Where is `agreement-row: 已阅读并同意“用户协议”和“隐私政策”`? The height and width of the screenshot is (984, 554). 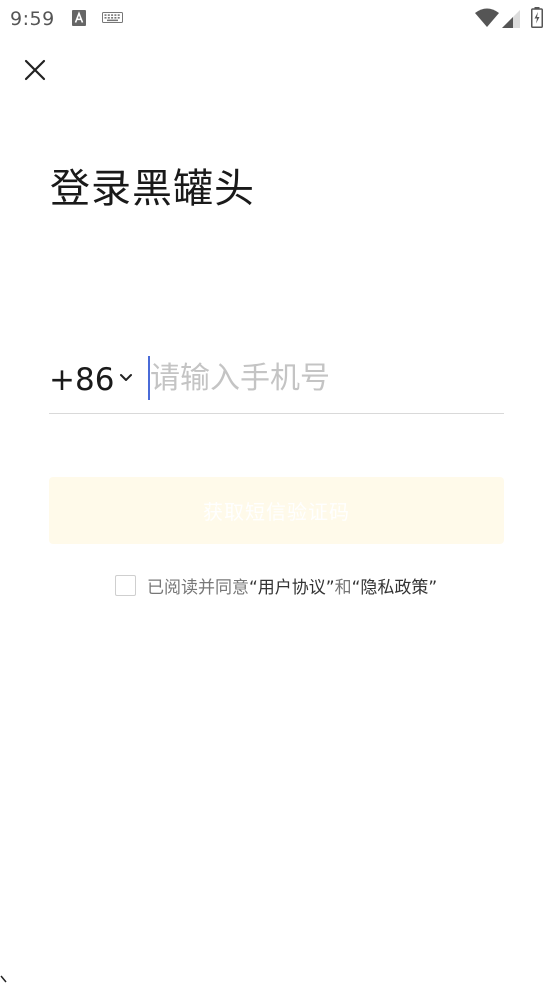 agreement-row: 已阅读并同意“用户协议”和“隐私政策” is located at coordinates (276, 585).